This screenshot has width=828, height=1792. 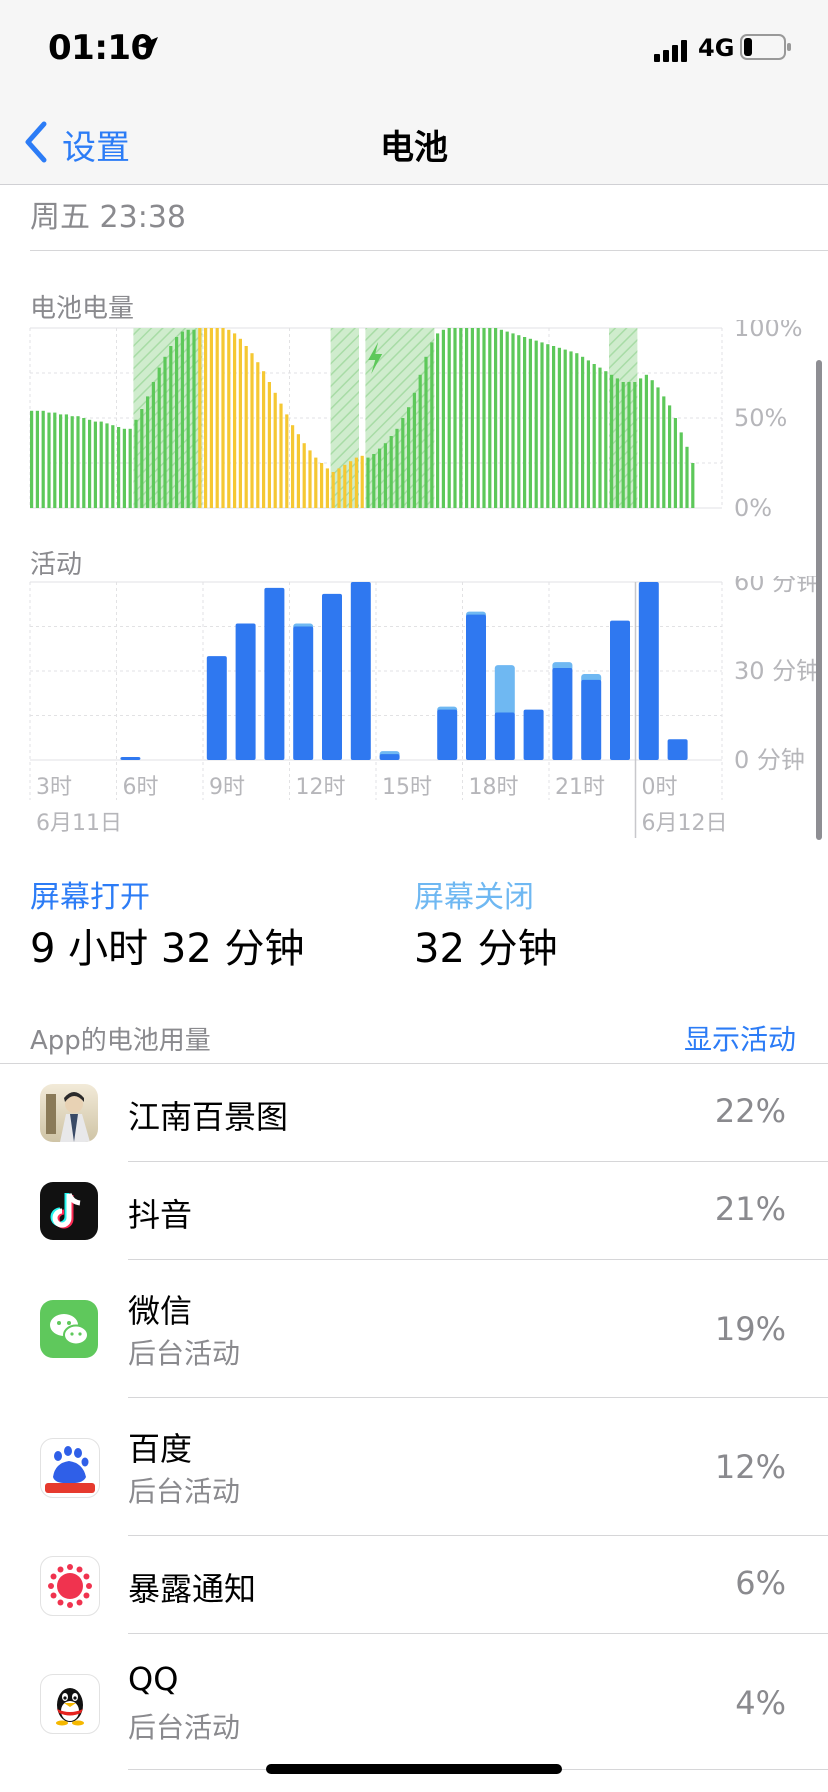 What do you see at coordinates (750, 1111) in the screenshot?
I see `app-percentage: 22%` at bounding box center [750, 1111].